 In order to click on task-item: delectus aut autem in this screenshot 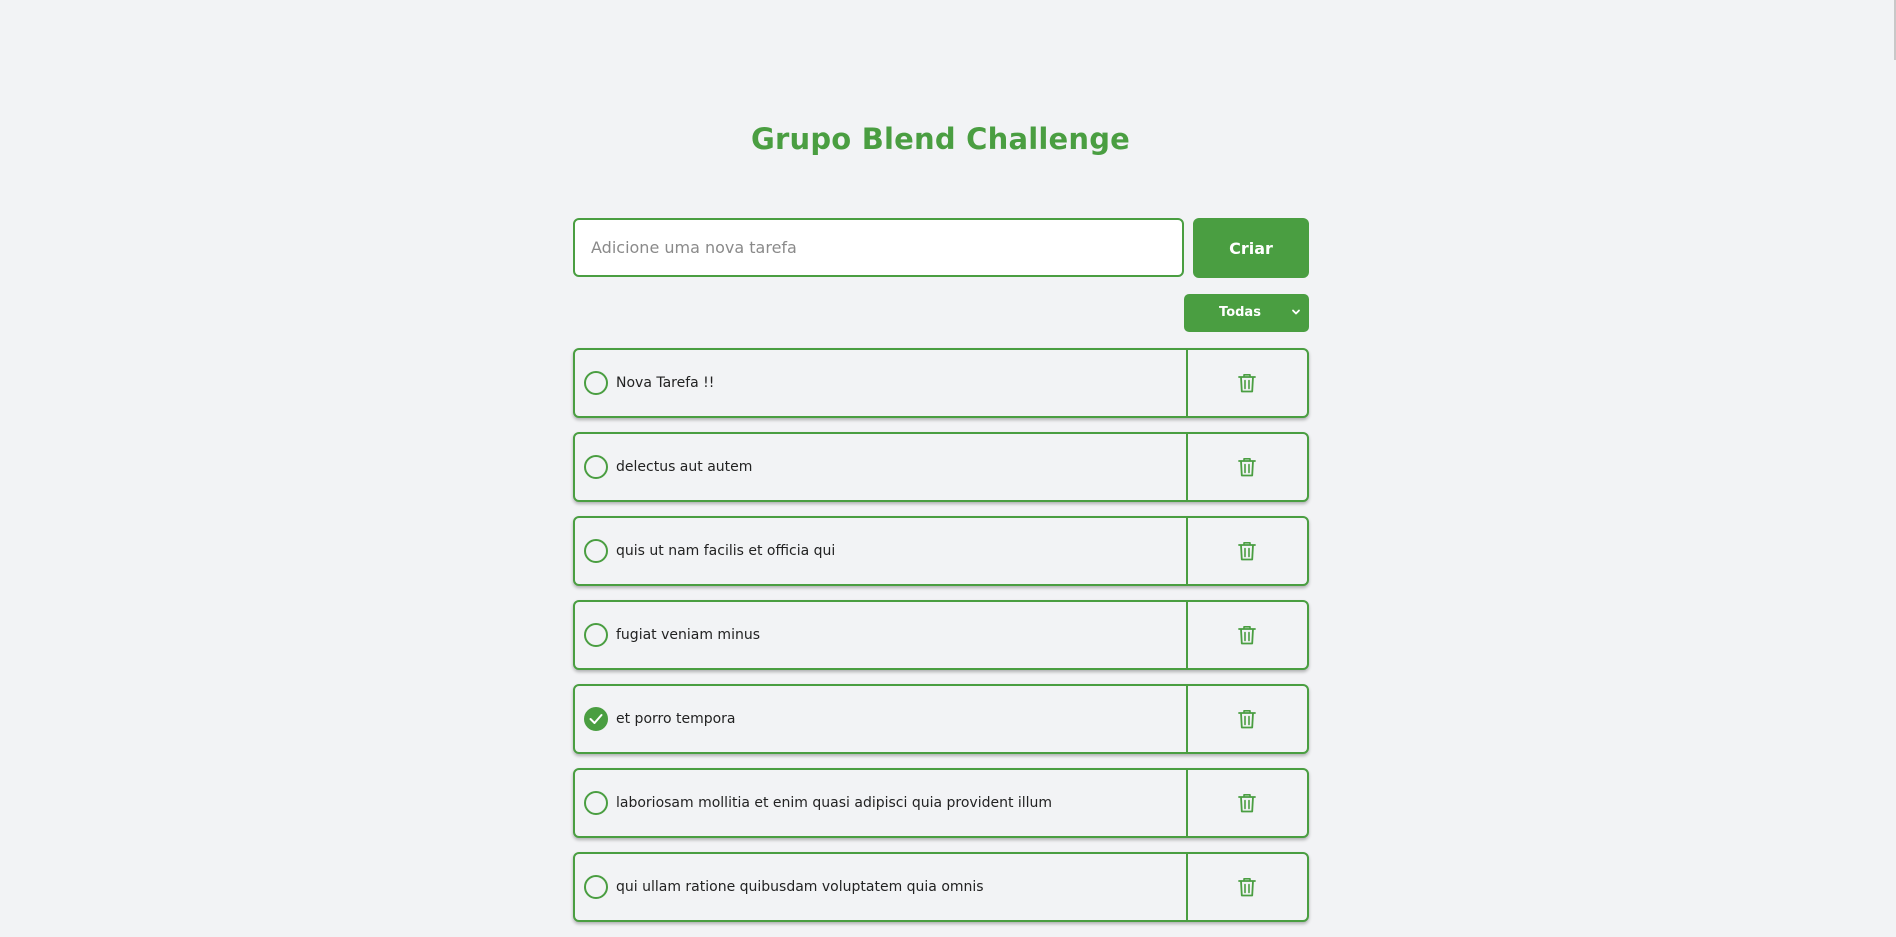, I will do `click(941, 467)`.